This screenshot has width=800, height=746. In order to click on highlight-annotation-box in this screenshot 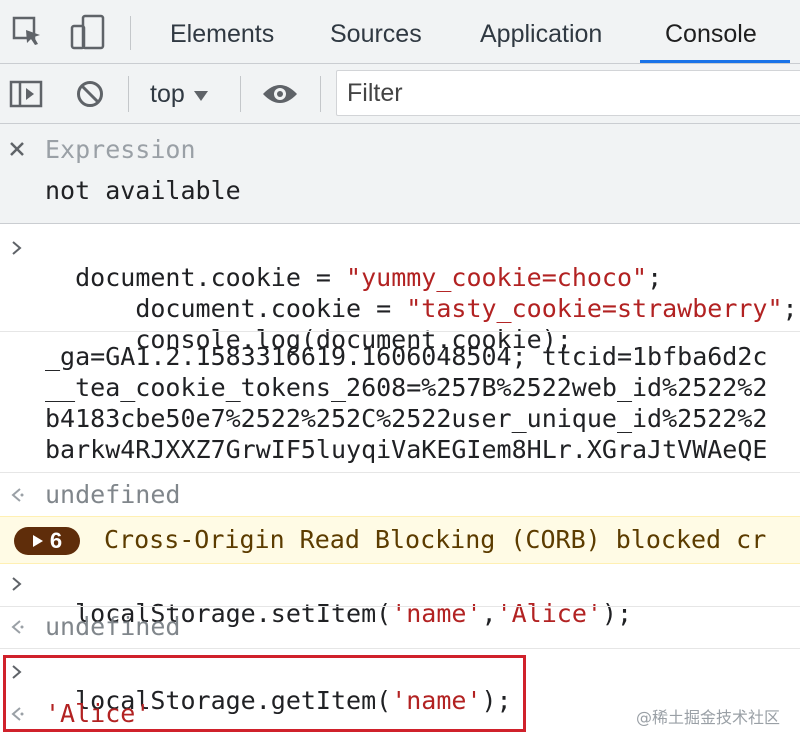, I will do `click(264, 693)`.